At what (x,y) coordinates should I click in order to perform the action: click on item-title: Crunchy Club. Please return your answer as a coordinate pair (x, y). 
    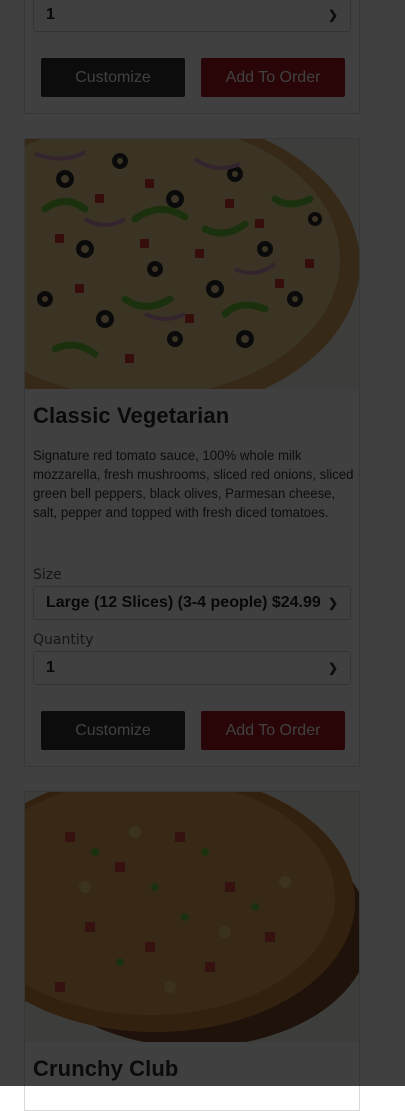
    Looking at the image, I should click on (106, 1068).